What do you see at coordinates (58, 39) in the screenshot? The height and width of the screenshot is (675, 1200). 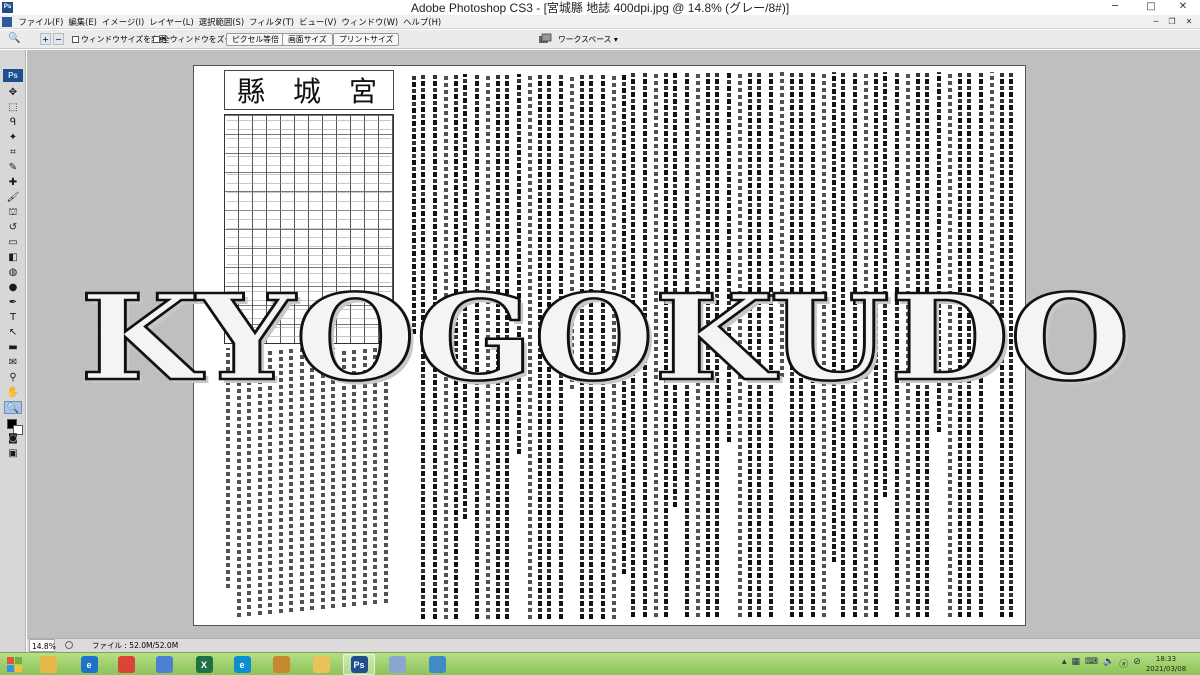 I see `zoom-out-button: −` at bounding box center [58, 39].